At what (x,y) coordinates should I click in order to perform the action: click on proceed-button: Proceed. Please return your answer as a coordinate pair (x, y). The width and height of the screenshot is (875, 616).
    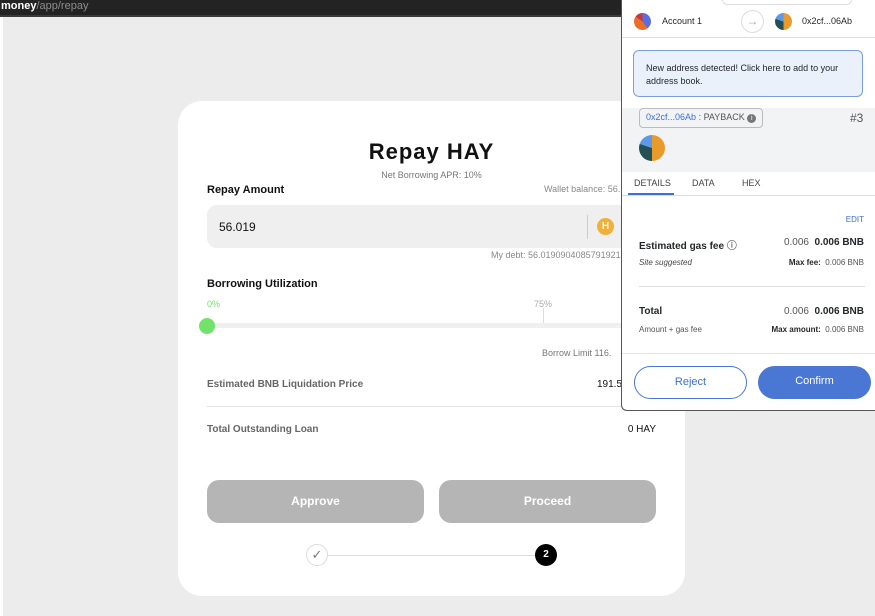
    Looking at the image, I should click on (547, 501).